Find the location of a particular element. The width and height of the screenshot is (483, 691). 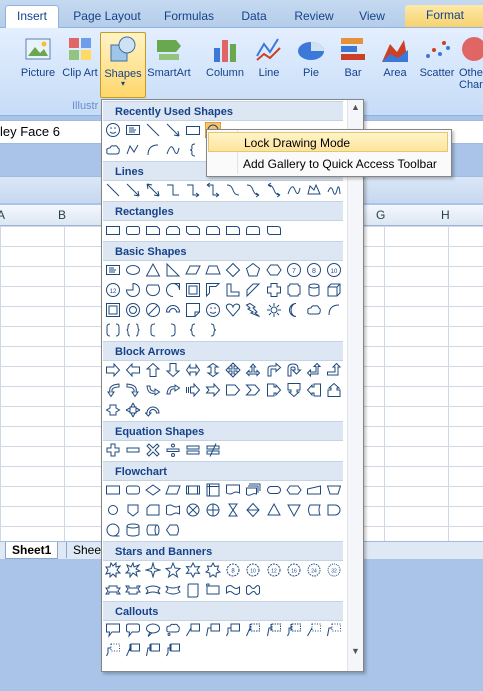

snip-same-side-rectangle-icon is located at coordinates (173, 230).